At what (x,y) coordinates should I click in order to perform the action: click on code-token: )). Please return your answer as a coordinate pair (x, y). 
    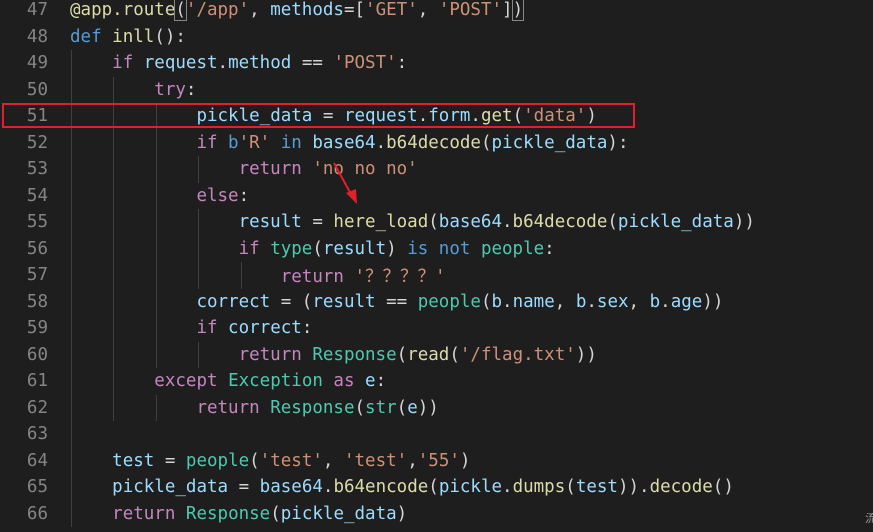
    Looking at the image, I should click on (713, 301).